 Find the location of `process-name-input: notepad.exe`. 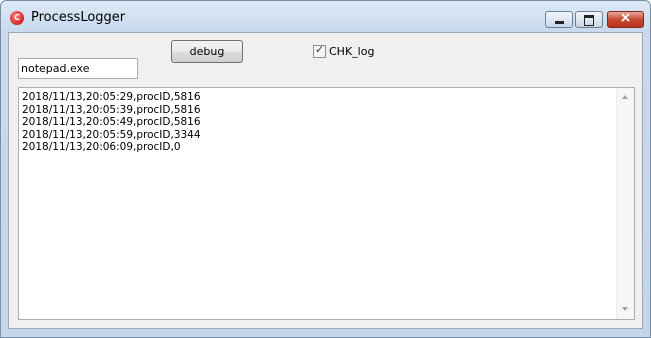

process-name-input: notepad.exe is located at coordinates (78, 68).